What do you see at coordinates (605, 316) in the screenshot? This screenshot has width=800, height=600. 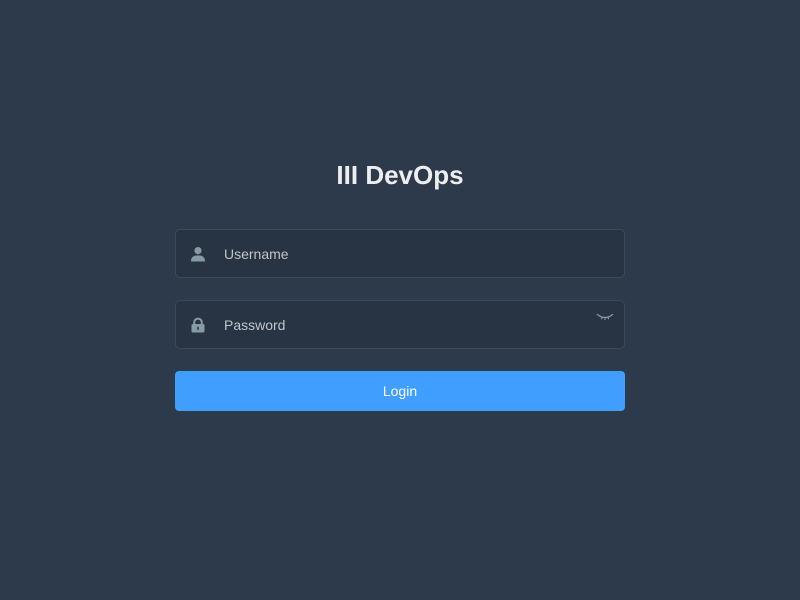 I see `eye-closed-icon` at bounding box center [605, 316].